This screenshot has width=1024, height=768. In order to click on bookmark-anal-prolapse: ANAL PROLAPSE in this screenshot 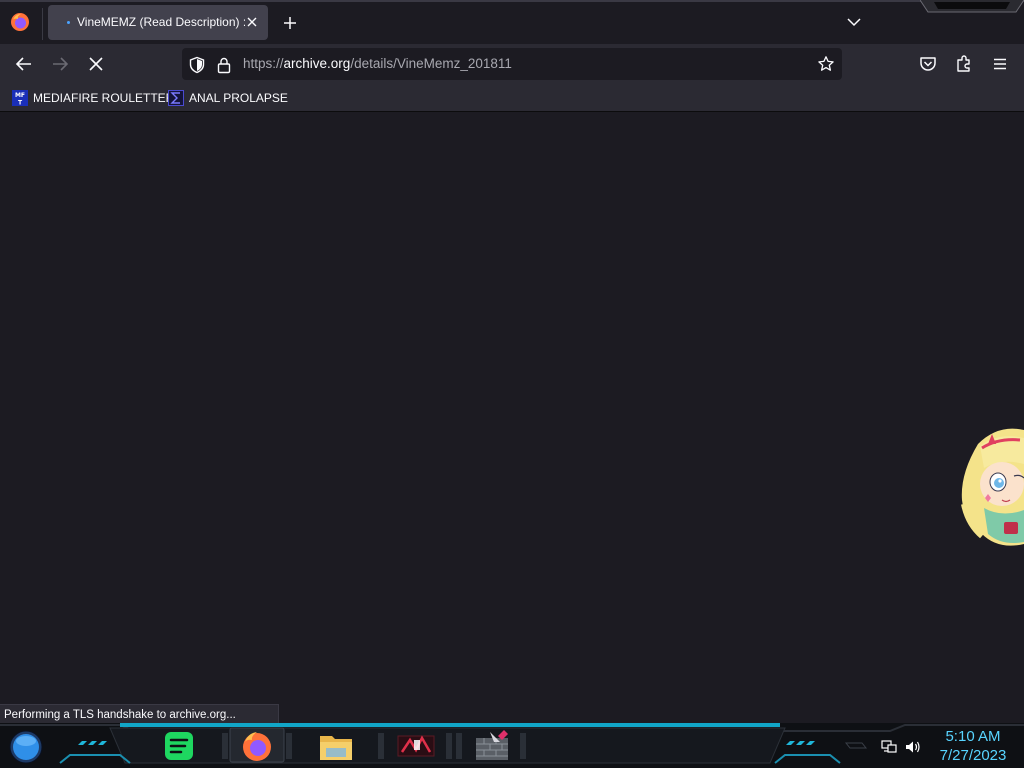, I will do `click(228, 98)`.